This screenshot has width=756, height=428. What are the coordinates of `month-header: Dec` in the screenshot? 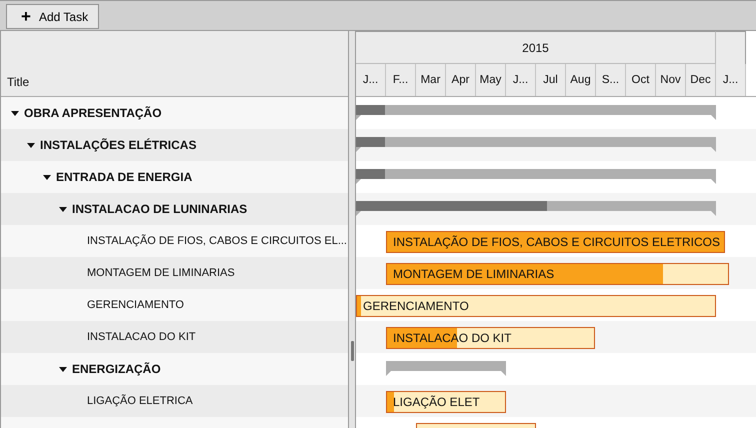 It's located at (701, 80).